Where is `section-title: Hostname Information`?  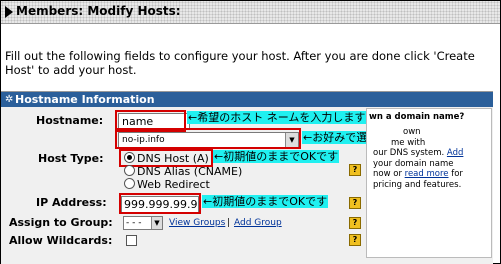
section-title: Hostname Information is located at coordinates (85, 99).